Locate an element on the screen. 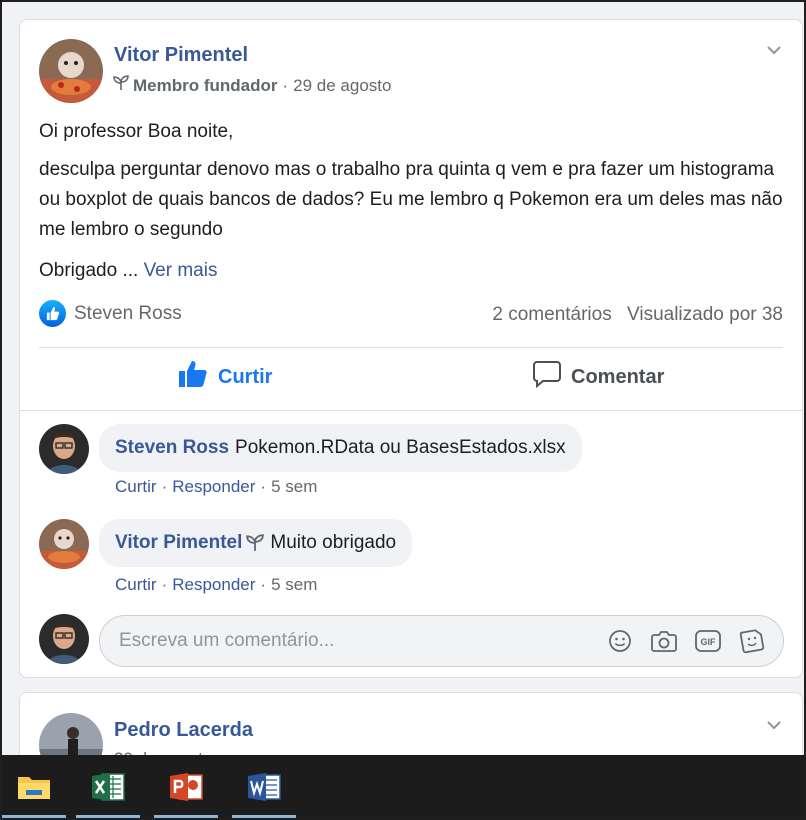 The height and width of the screenshot is (820, 806). post-meta: Membro fundador · 29 de agosto is located at coordinates (252, 85).